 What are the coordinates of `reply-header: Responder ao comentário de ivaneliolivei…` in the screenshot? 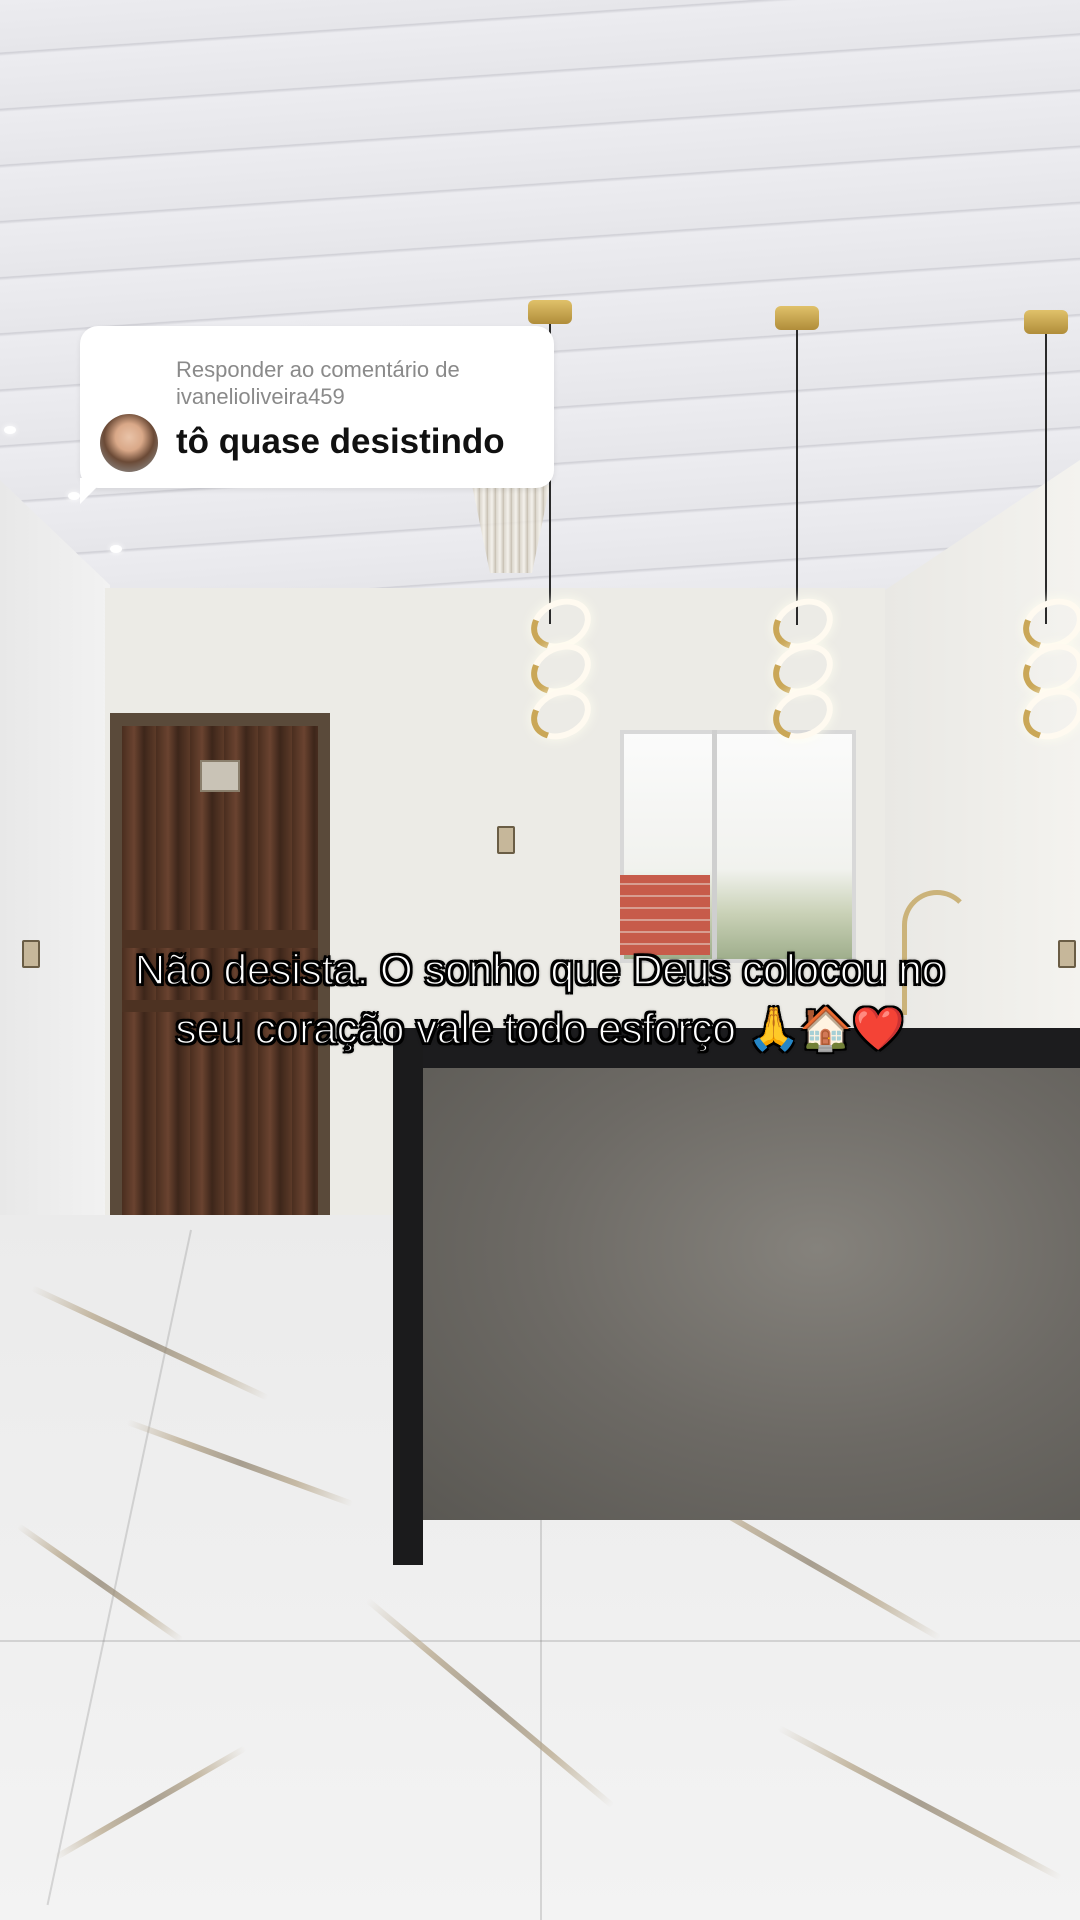 It's located at (318, 383).